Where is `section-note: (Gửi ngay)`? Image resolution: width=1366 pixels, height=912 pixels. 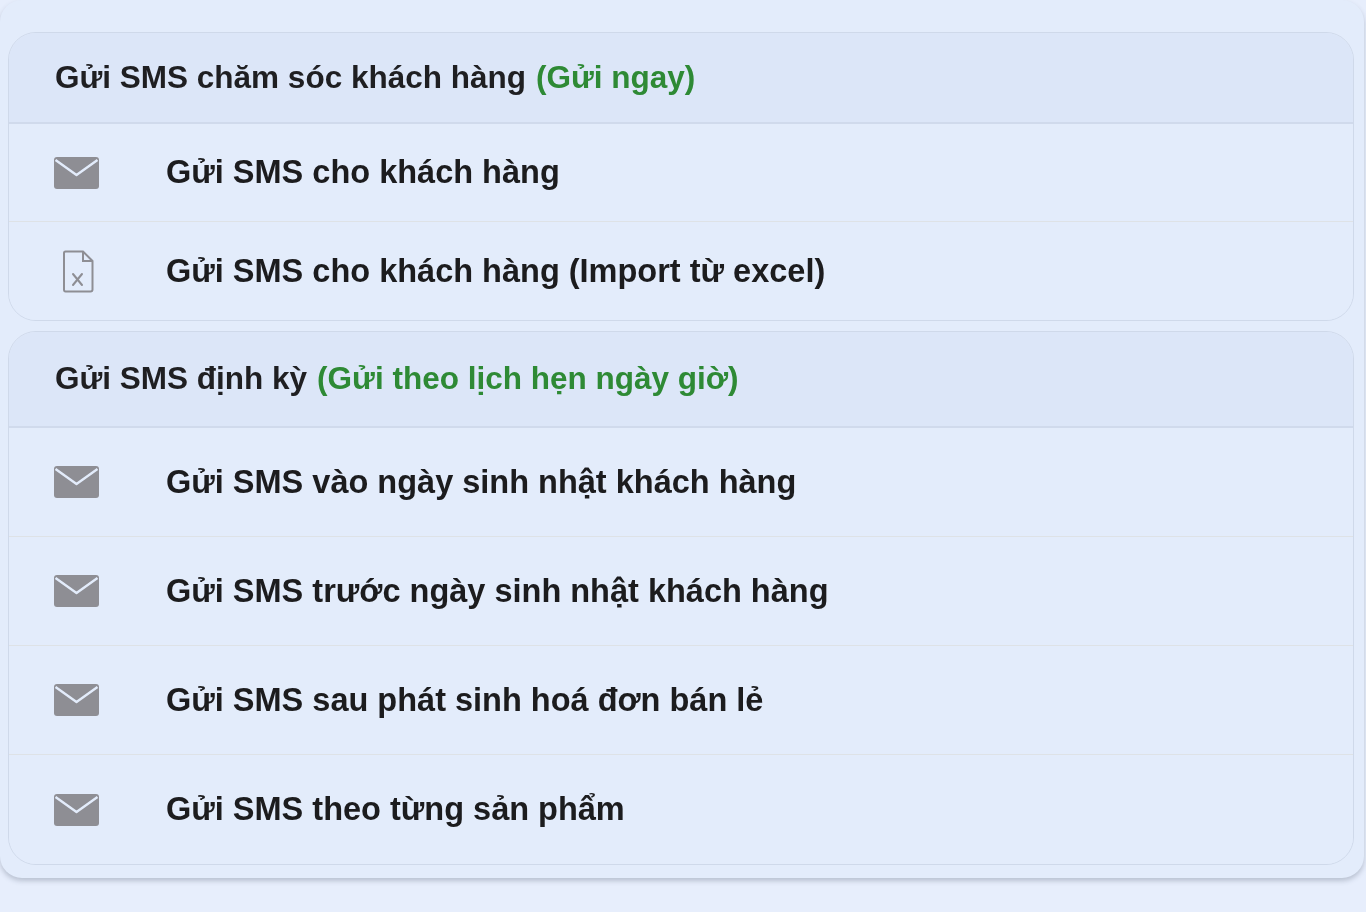 section-note: (Gửi ngay) is located at coordinates (615, 77).